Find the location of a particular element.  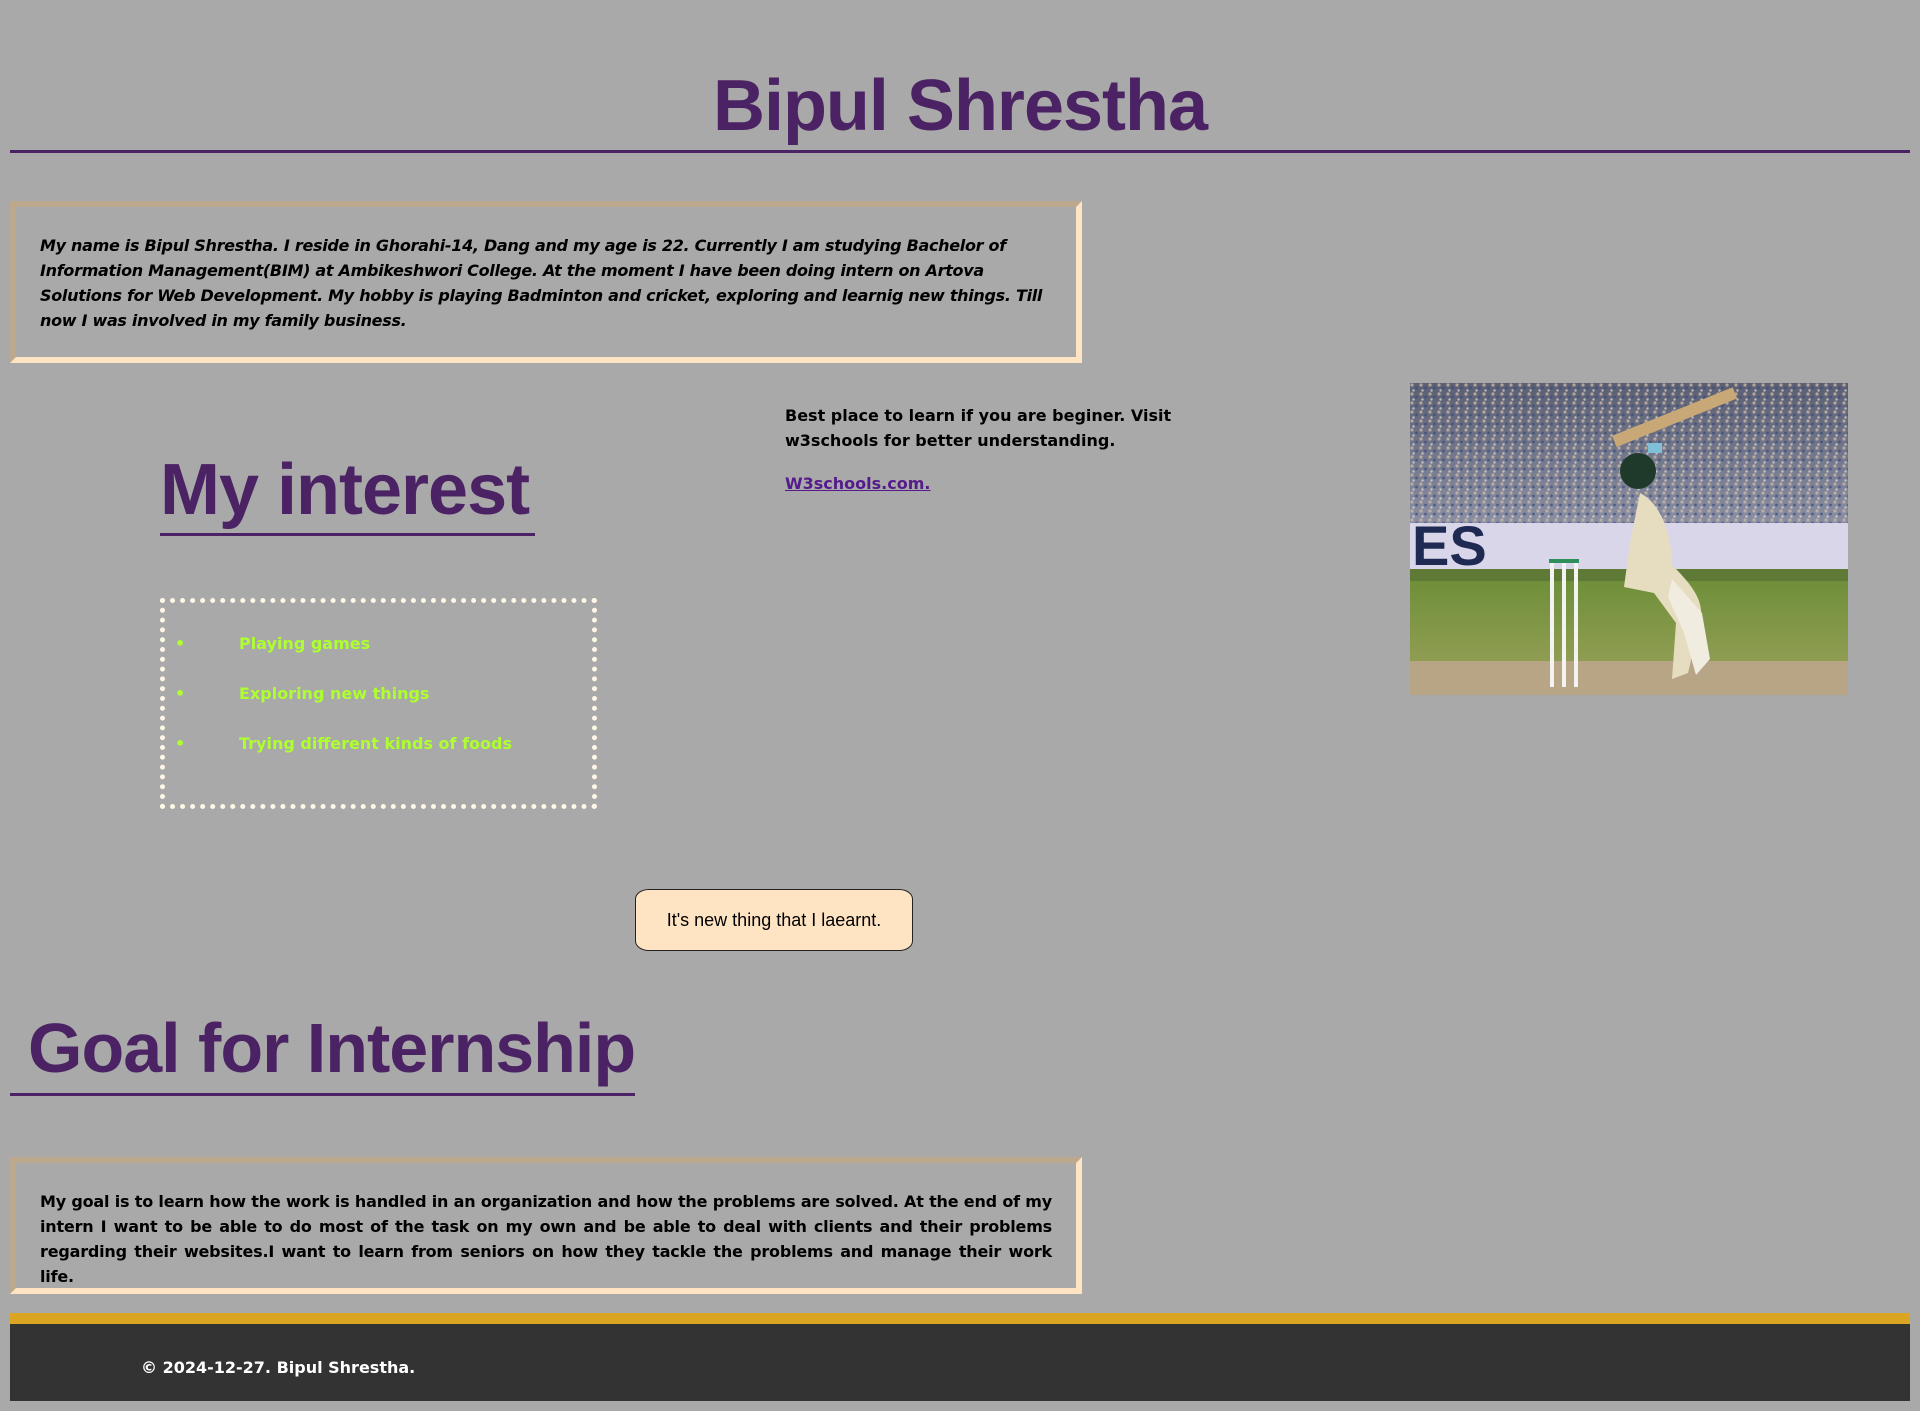

new-thing-pill: It's new thing that I laearnt. is located at coordinates (774, 920).